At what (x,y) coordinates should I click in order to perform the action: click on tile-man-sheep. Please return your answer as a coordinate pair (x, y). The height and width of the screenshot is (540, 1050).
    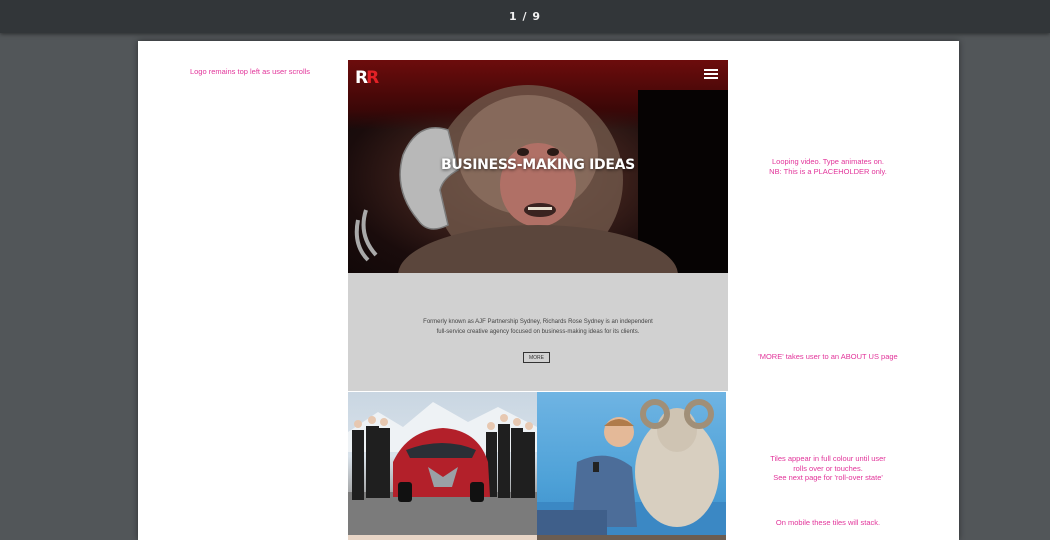
    Looking at the image, I should click on (631, 463).